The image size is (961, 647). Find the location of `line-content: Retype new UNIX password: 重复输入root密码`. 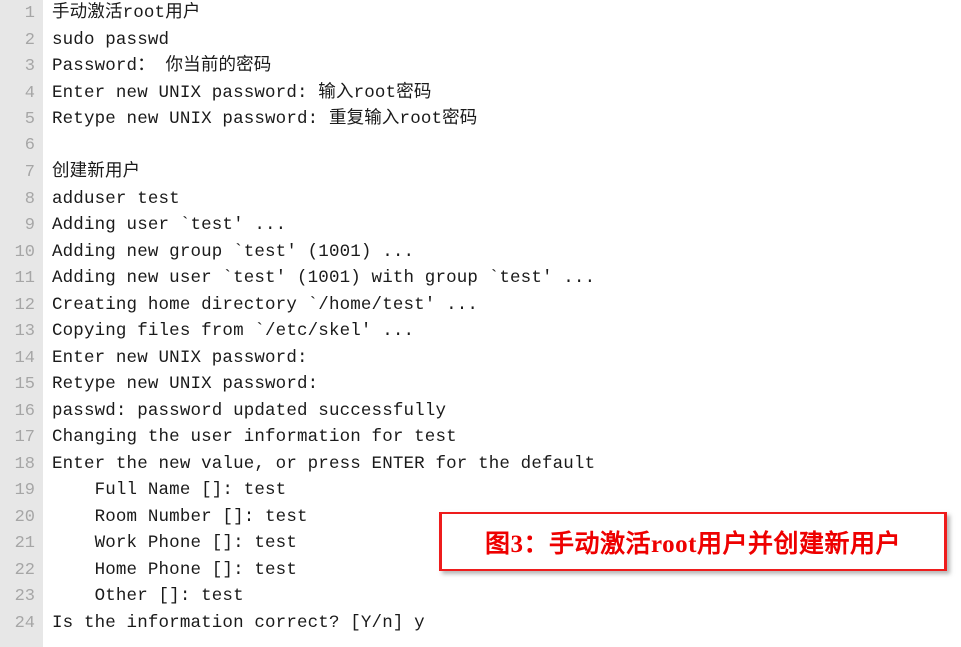

line-content: Retype new UNIX password: 重复输入root密码 is located at coordinates (265, 119).